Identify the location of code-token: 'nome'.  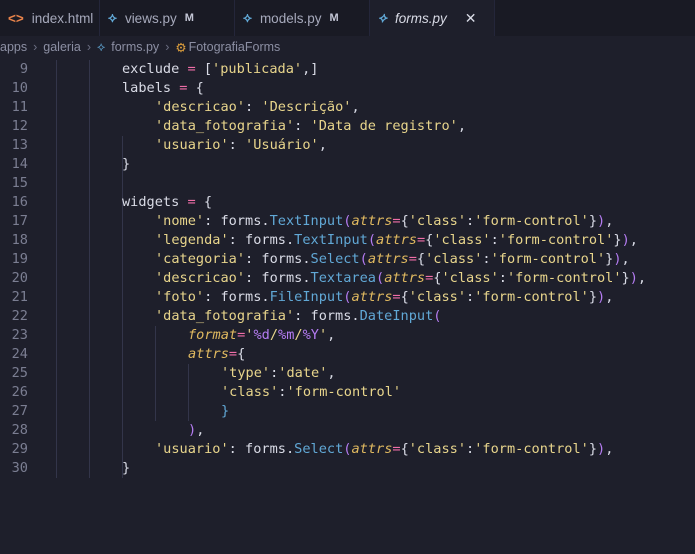
(180, 221).